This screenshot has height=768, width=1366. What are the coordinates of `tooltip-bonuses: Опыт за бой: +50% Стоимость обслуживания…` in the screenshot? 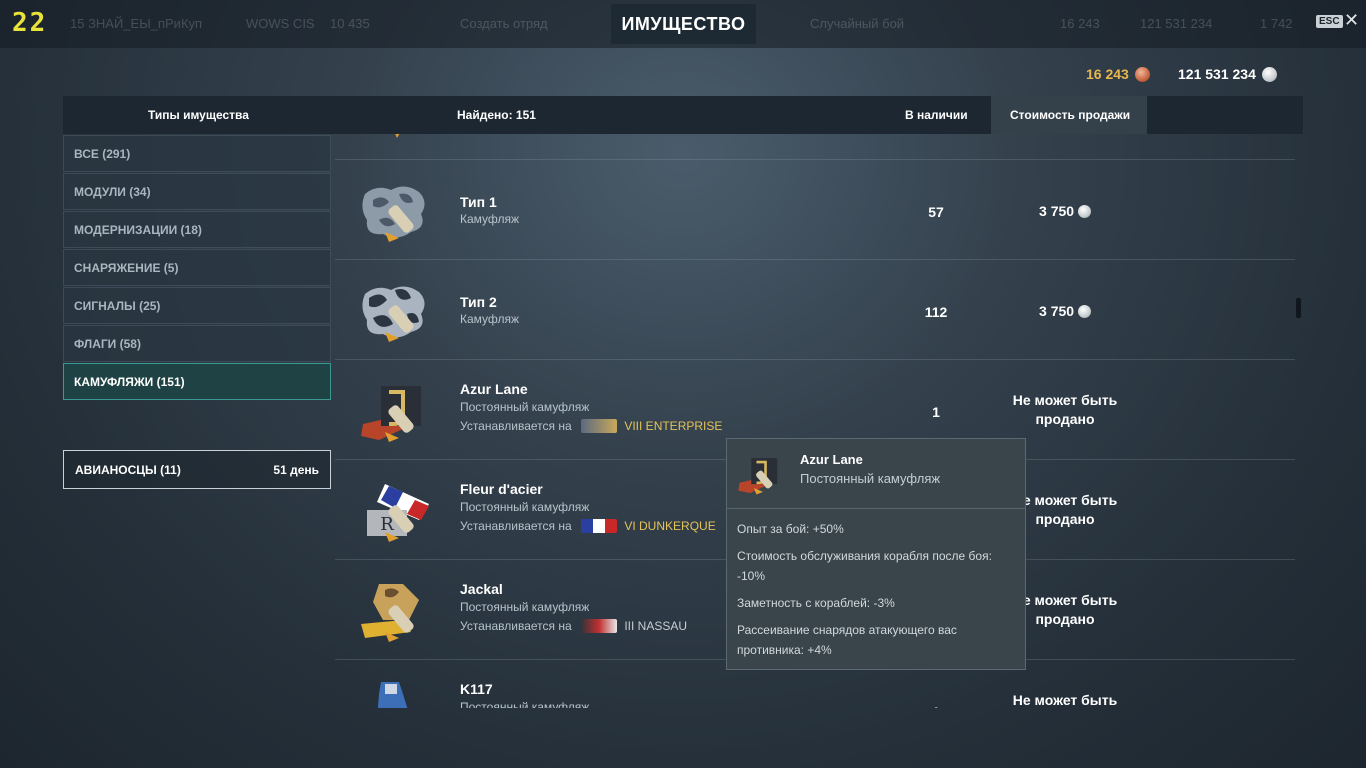 It's located at (878, 593).